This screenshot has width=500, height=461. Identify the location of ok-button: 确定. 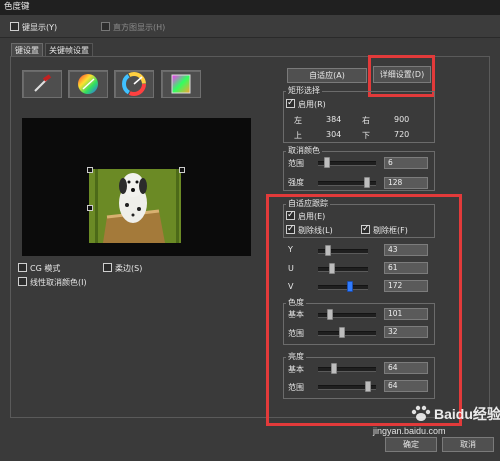
(411, 444).